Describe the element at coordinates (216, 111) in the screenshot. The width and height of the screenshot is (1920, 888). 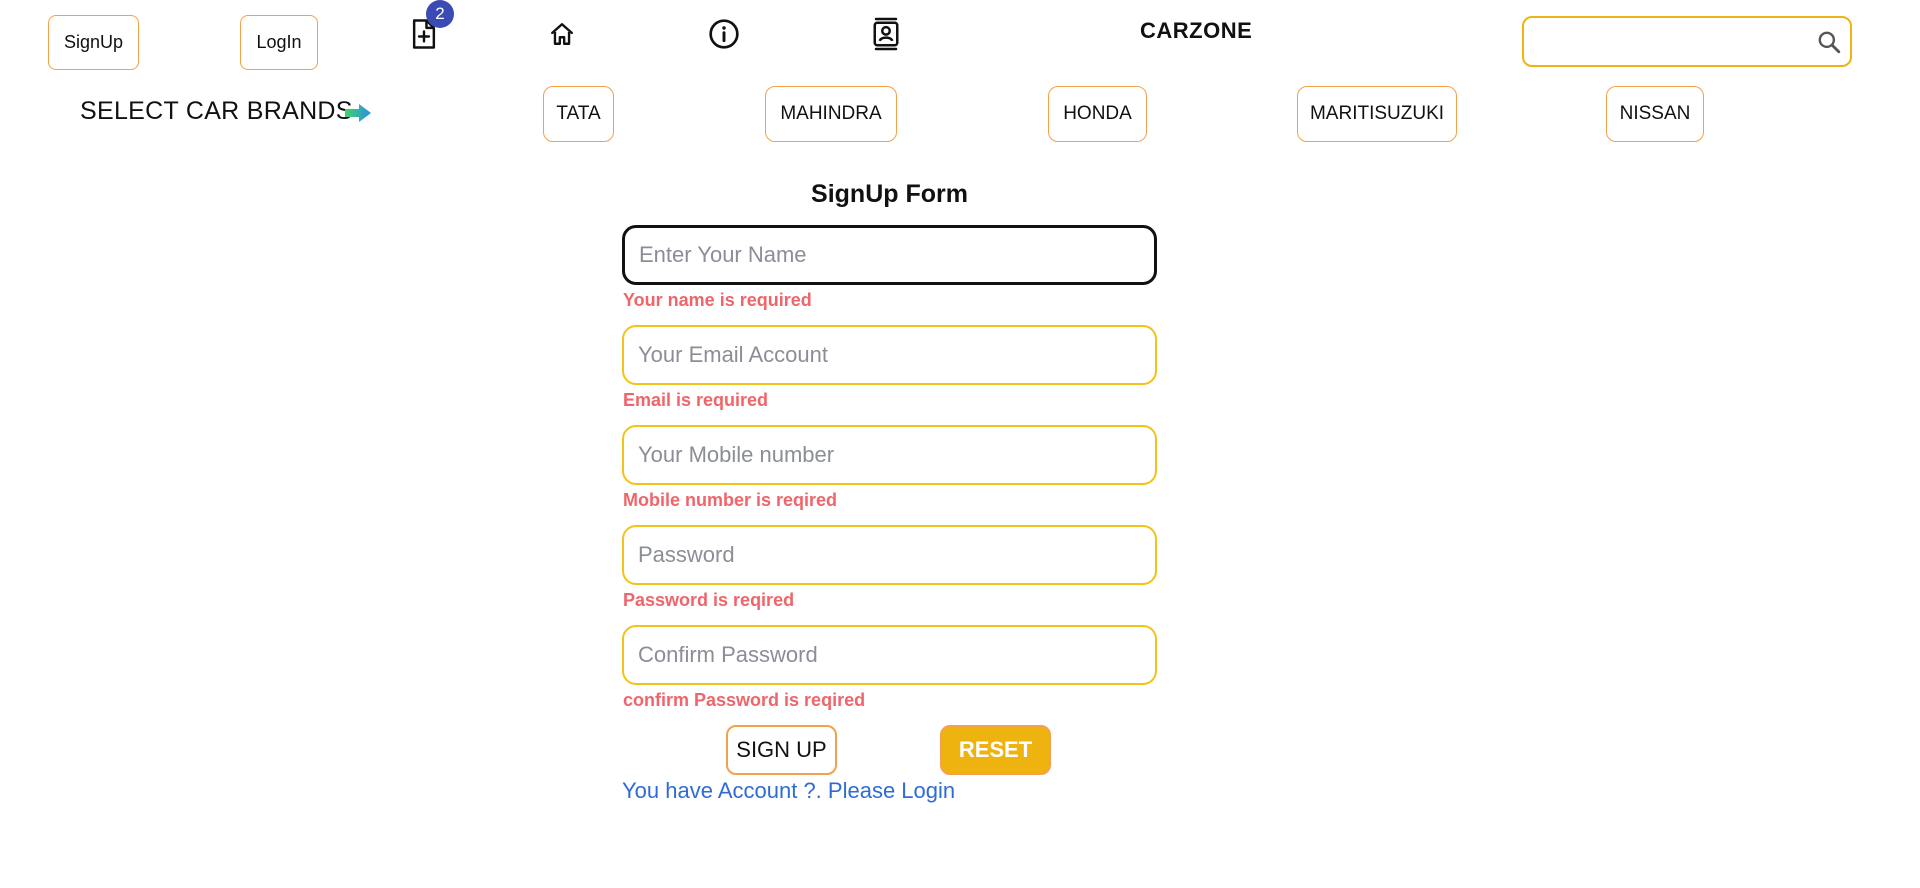
I see `select-car-brands-label: SELECT CAR BRANDS` at that location.